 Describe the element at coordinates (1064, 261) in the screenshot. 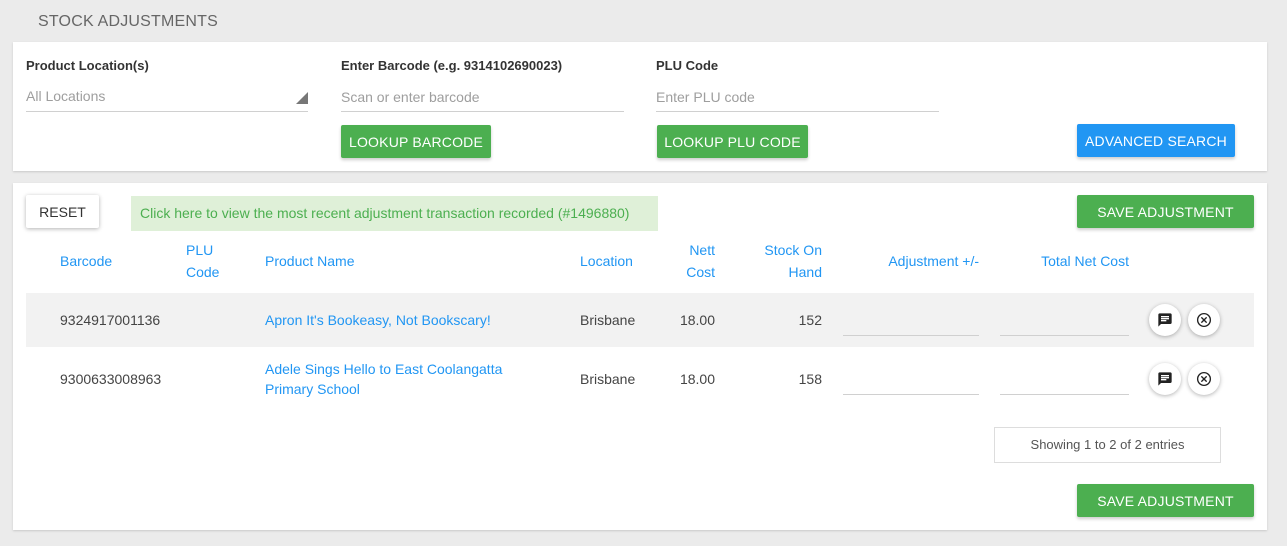

I see `header-total-net-cost: Total Net Cost` at that location.